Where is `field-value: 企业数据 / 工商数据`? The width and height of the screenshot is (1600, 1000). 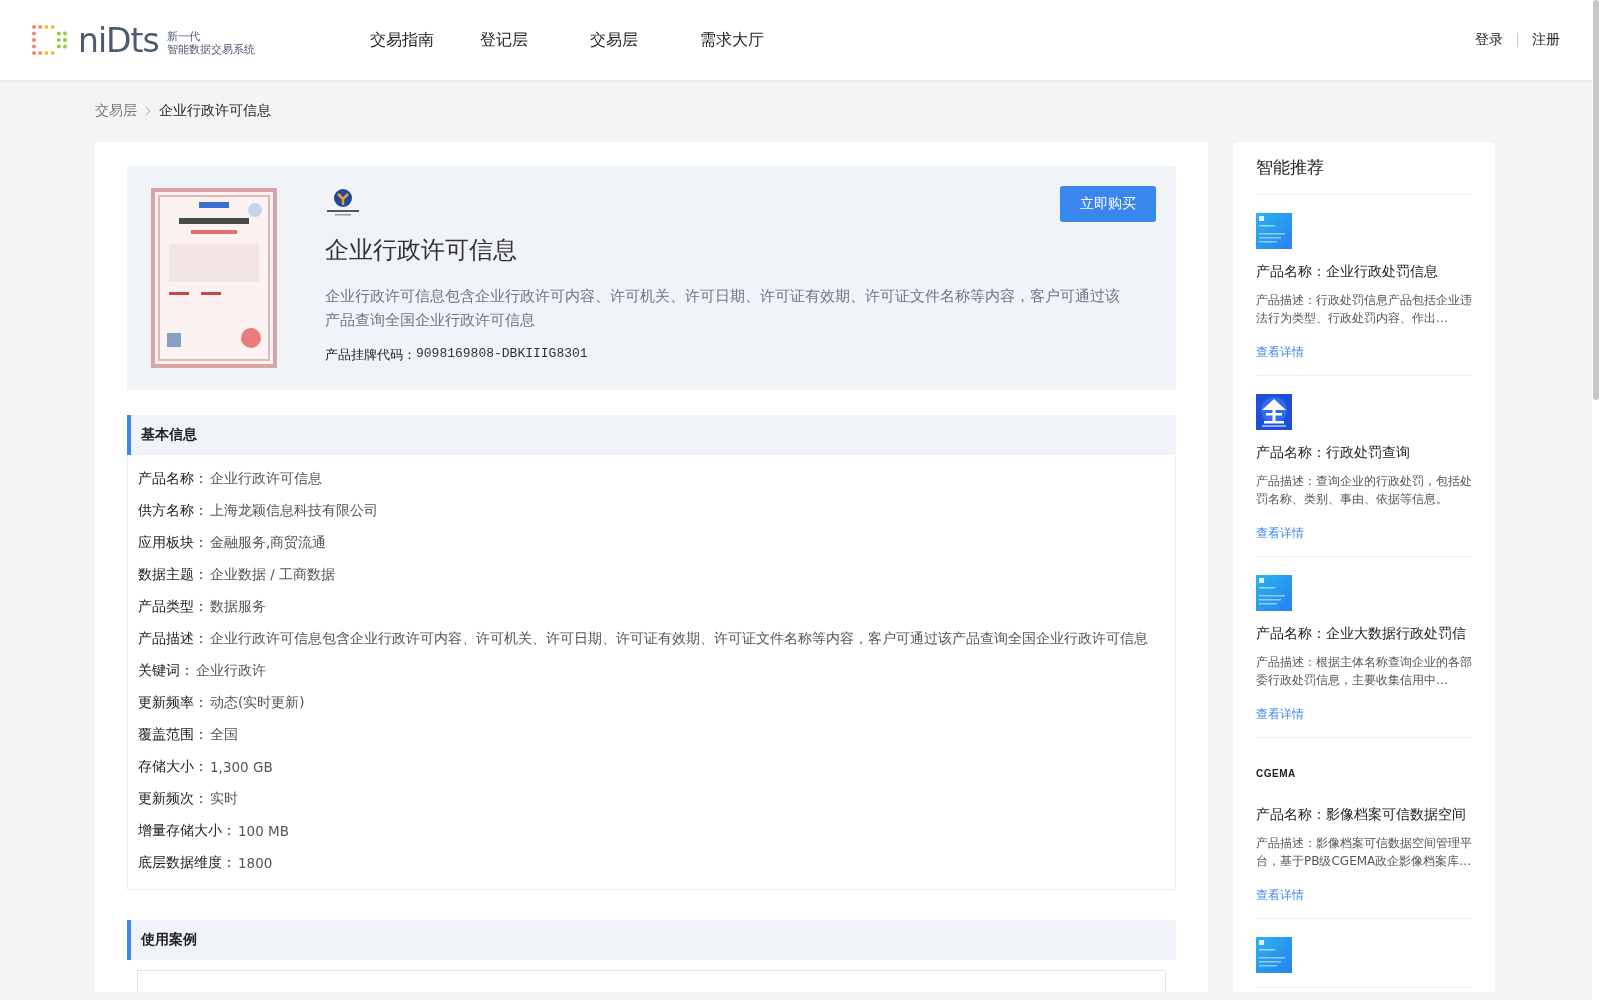
field-value: 企业数据 / 工商数据 is located at coordinates (273, 575).